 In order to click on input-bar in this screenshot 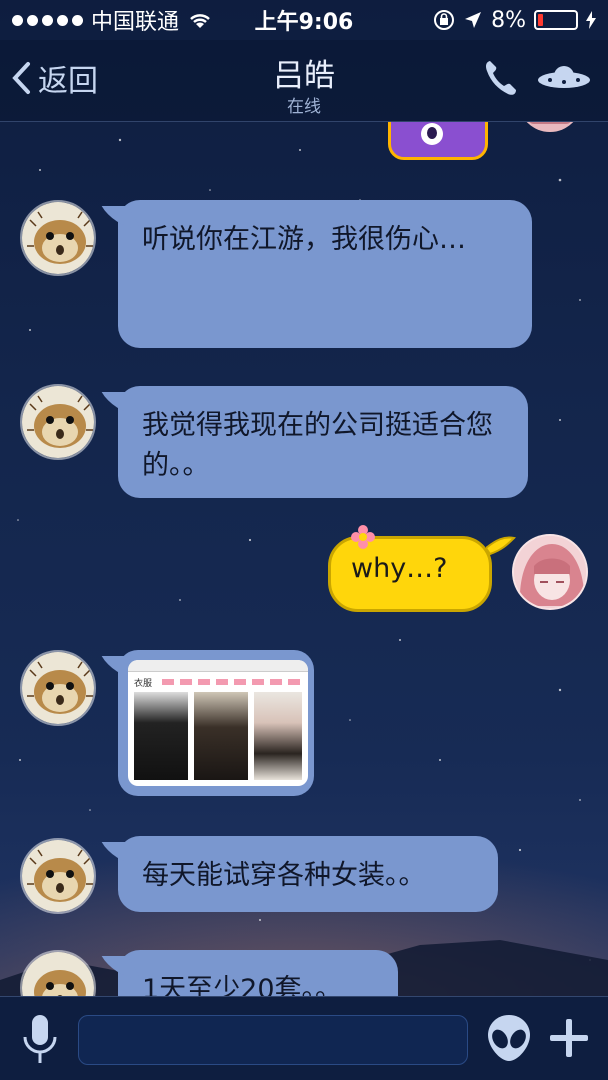, I will do `click(304, 1038)`.